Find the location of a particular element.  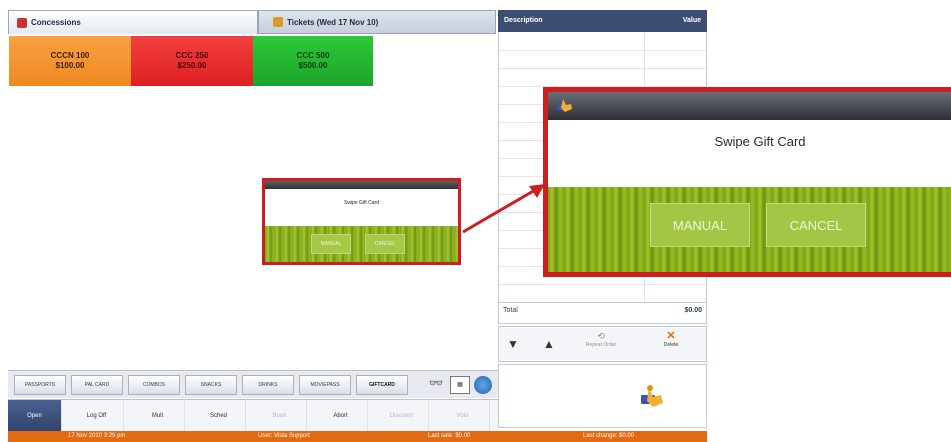

product-tile-ccc-500: CCC 500 $500.00 is located at coordinates (313, 61).